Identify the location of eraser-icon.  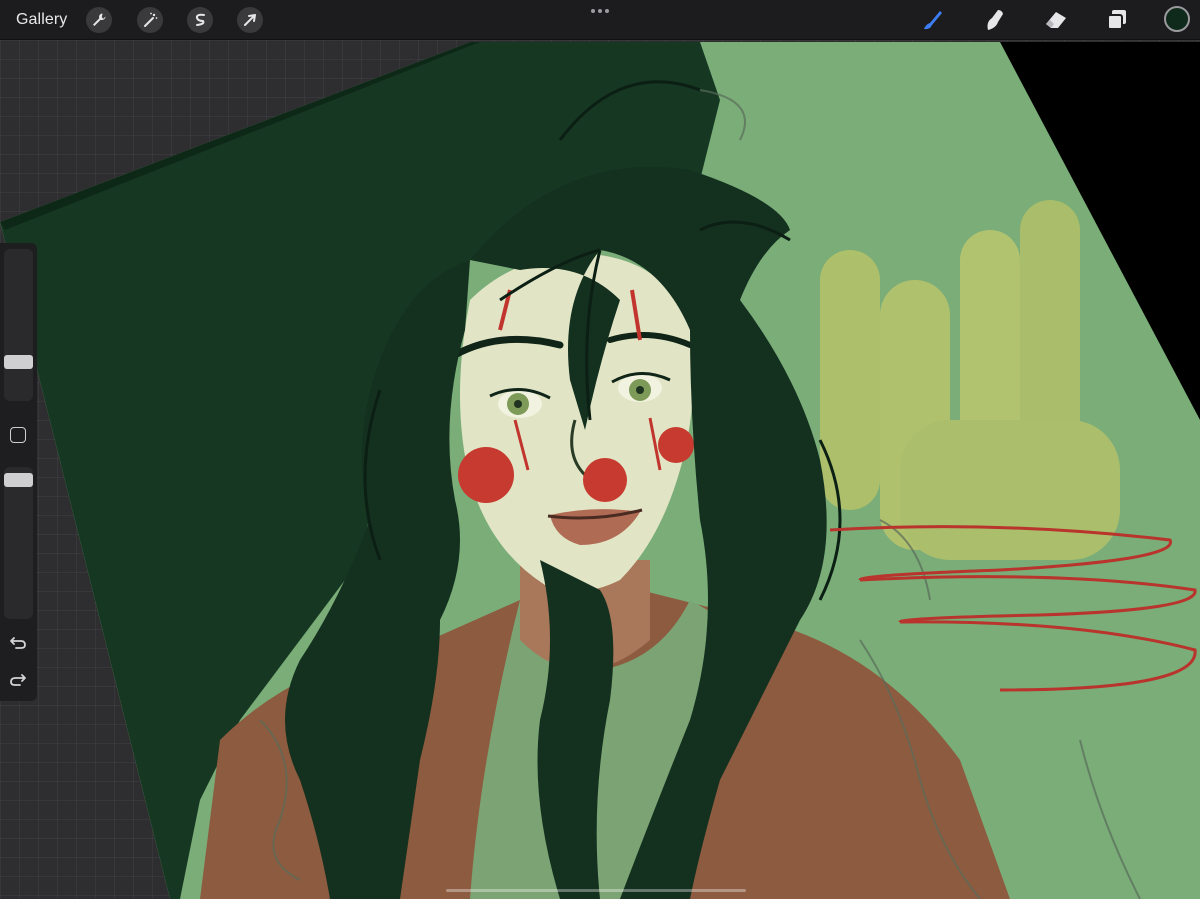
(1056, 20).